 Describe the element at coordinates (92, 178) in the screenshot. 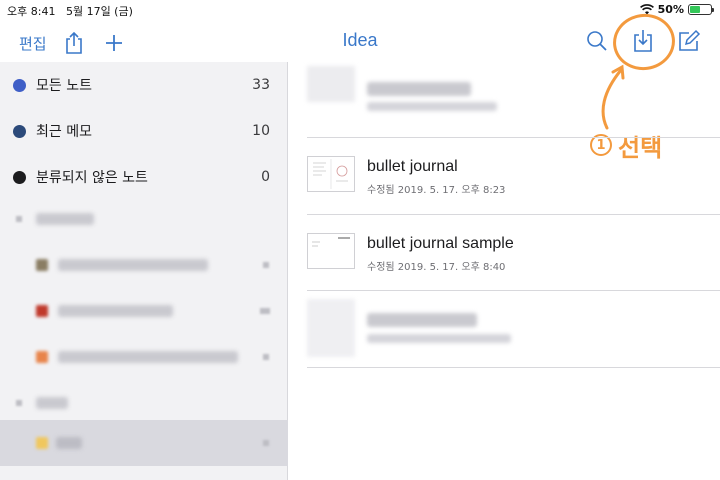

I see `sidebar-item-label: 분류되지 않은 노트` at that location.